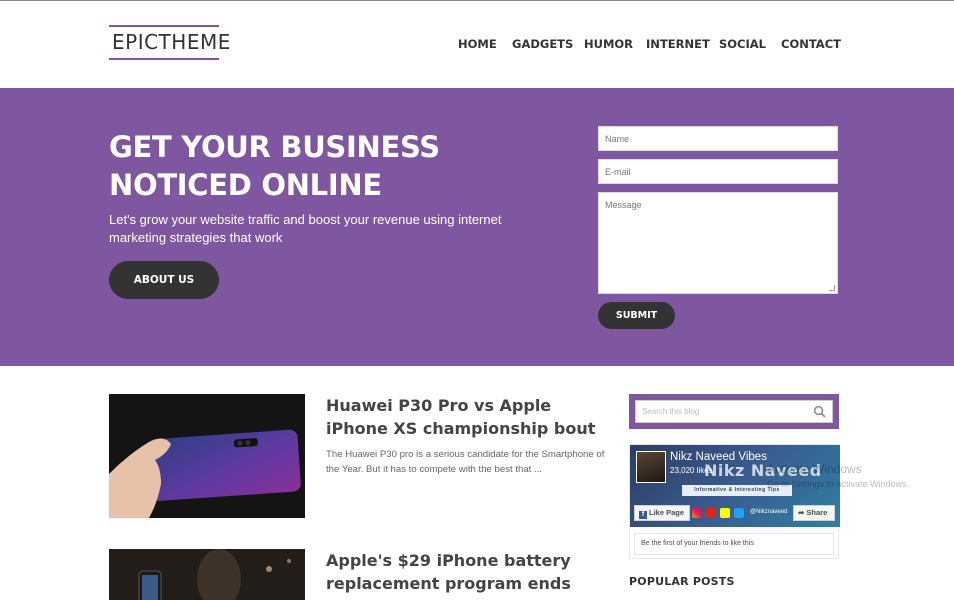  I want to click on facebook-page-name: Nikz Naveed Vibes, so click(718, 457).